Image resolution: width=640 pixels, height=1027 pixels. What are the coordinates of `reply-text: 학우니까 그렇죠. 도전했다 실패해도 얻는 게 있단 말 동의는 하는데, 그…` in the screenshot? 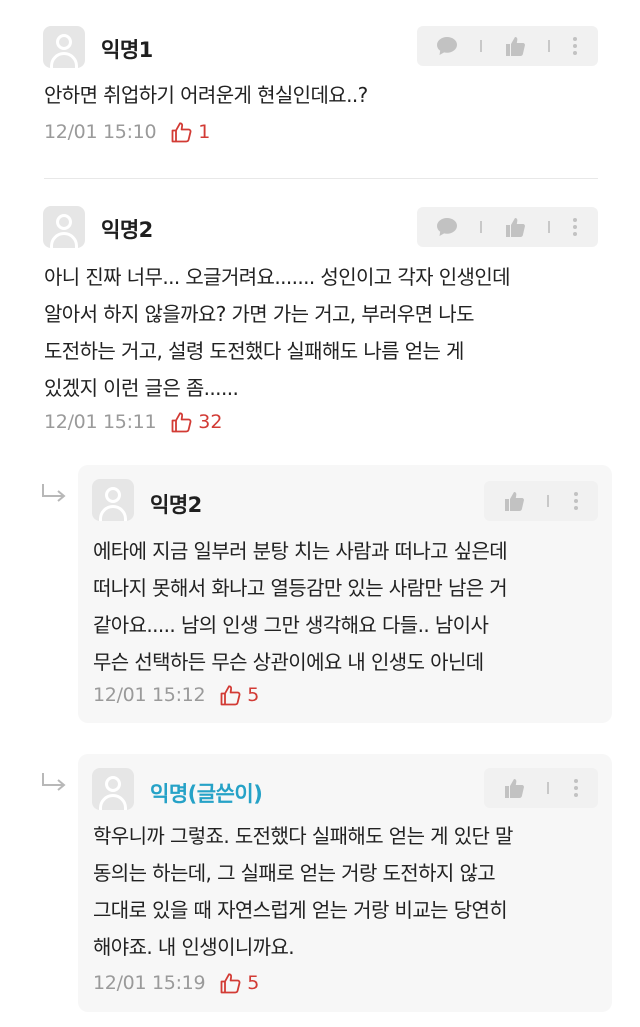 It's located at (303, 892).